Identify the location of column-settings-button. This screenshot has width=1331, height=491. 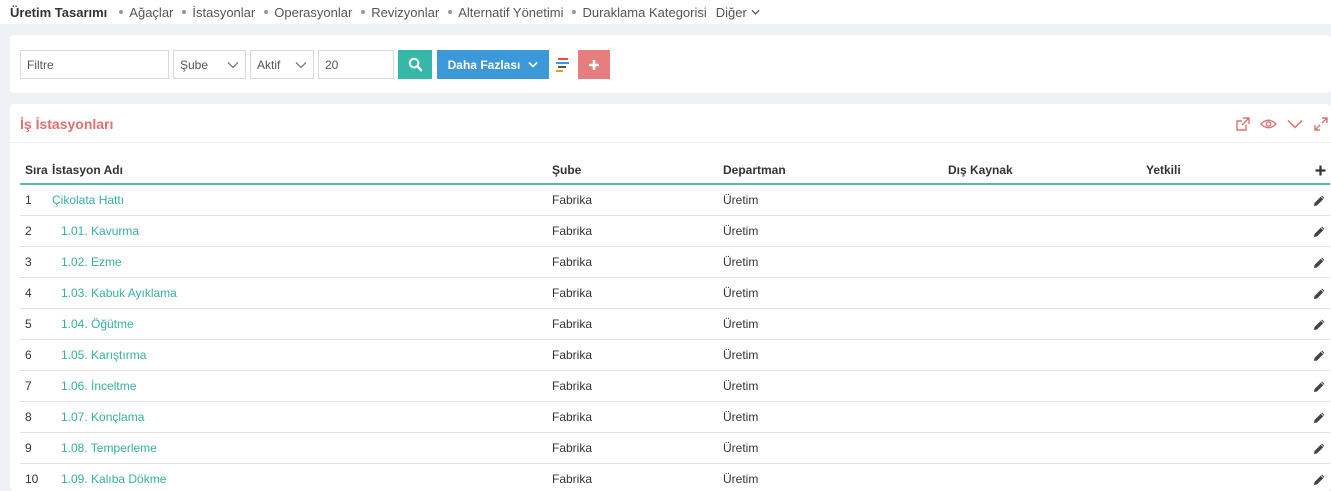
(563, 64).